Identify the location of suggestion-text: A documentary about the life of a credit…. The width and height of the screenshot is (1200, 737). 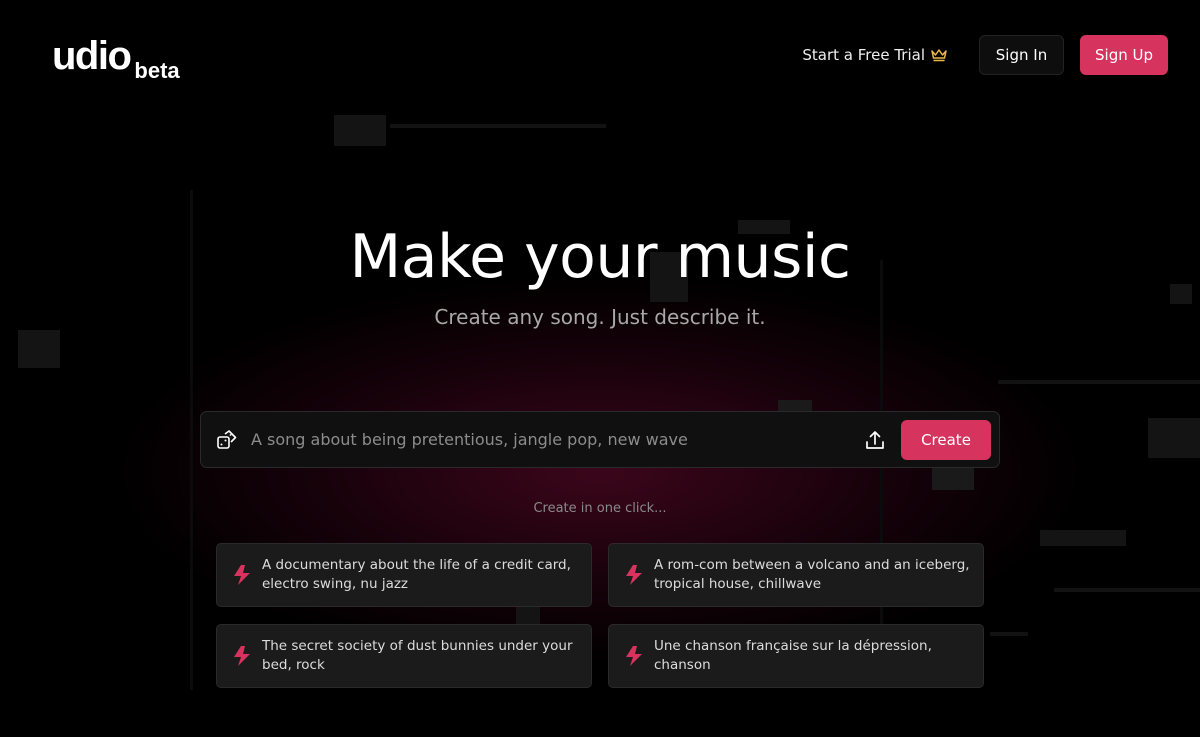
(416, 574).